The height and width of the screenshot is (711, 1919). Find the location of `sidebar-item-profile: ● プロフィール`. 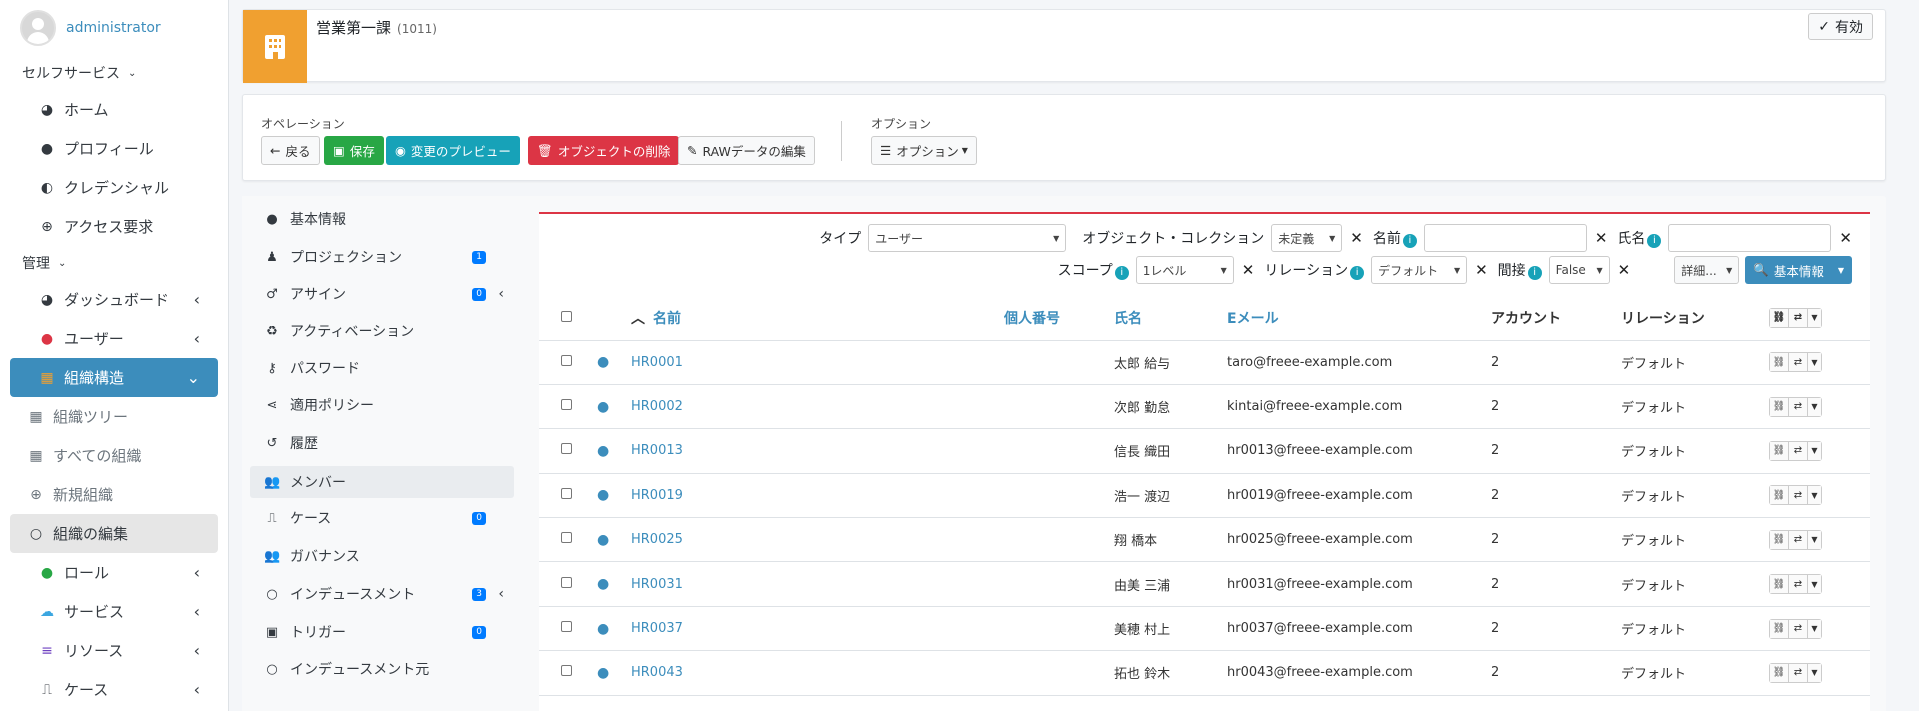

sidebar-item-profile: ● プロフィール is located at coordinates (114, 148).